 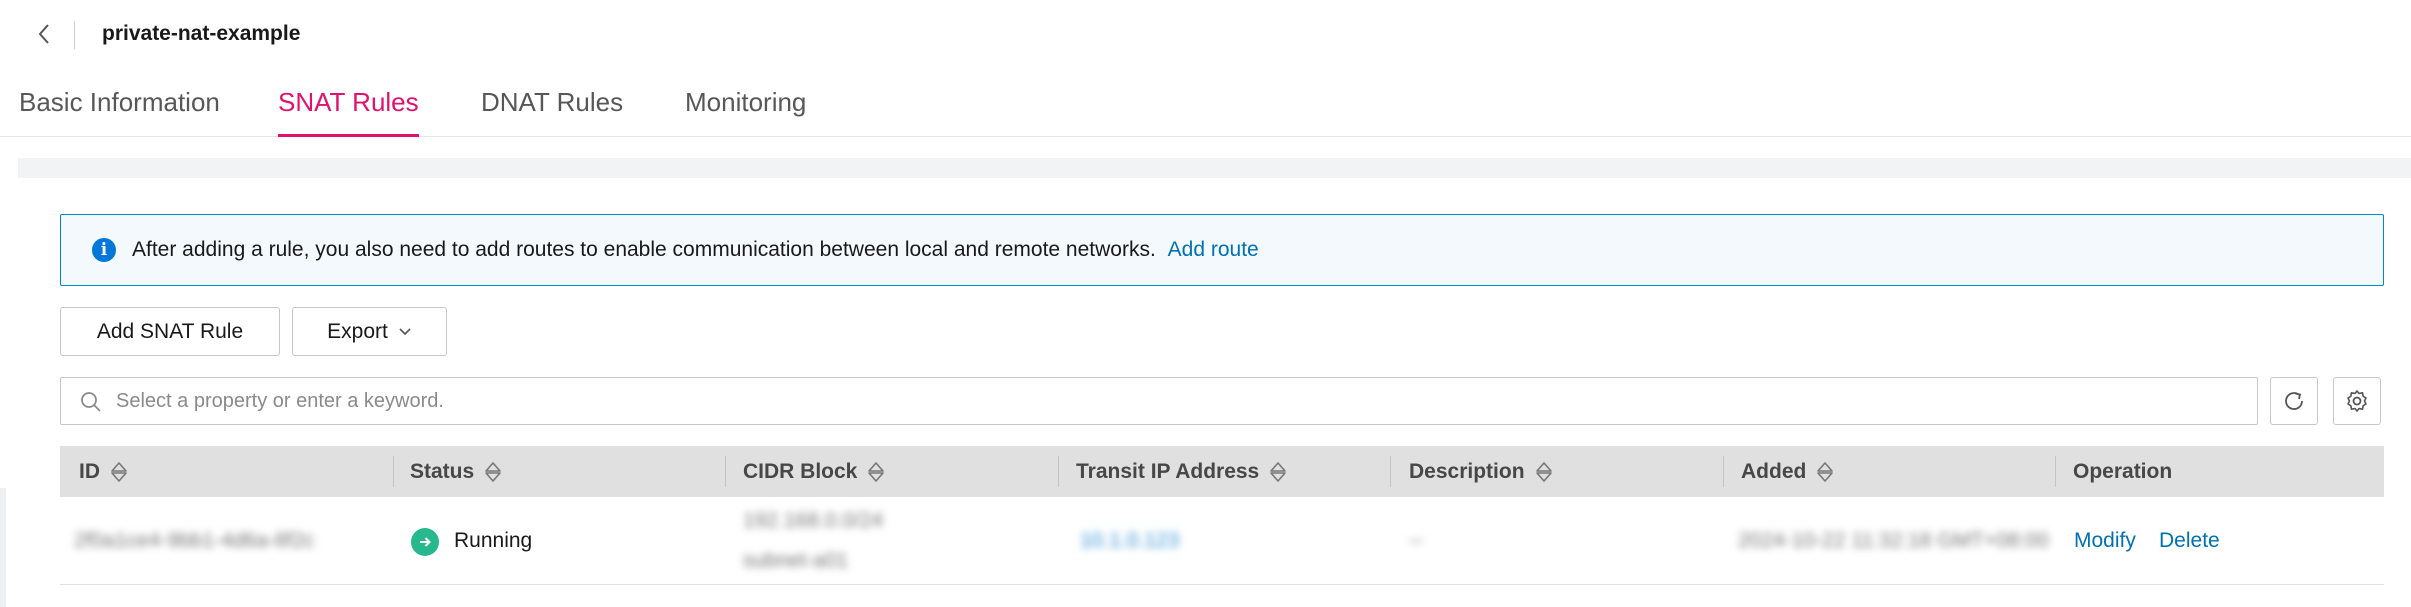 What do you see at coordinates (89, 471) in the screenshot?
I see `column-label: ID` at bounding box center [89, 471].